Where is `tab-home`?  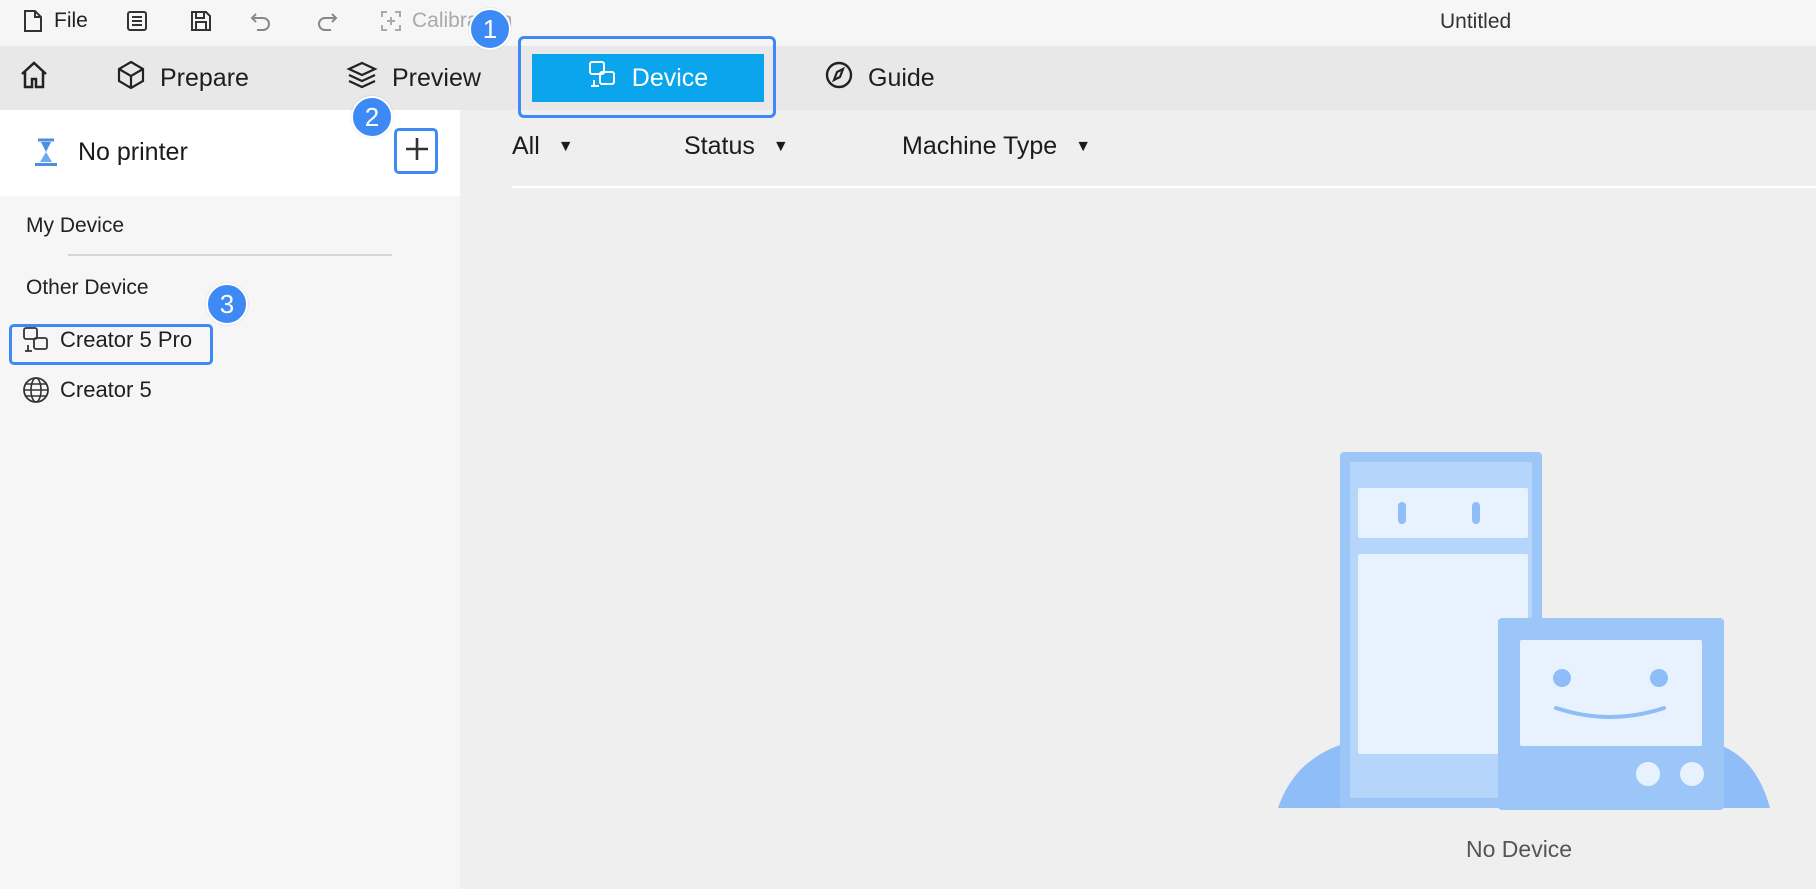 tab-home is located at coordinates (34, 78).